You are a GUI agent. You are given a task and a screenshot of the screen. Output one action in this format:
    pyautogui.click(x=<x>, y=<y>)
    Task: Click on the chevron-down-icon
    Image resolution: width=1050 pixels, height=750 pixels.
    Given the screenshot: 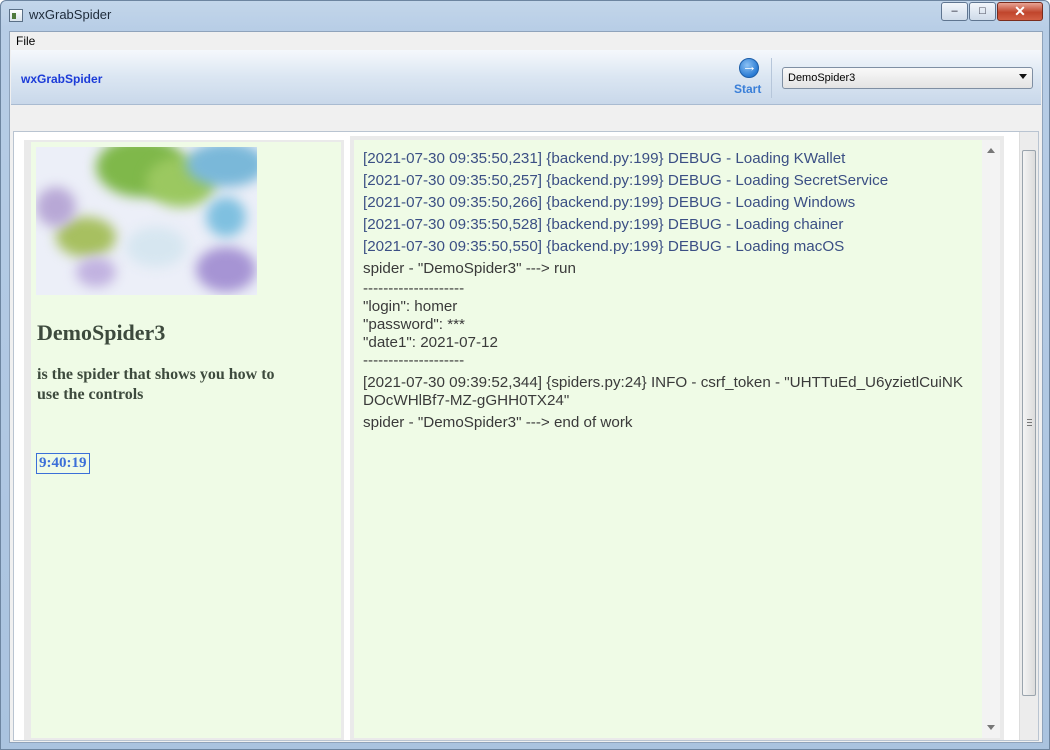 What is the action you would take?
    pyautogui.click(x=1023, y=76)
    